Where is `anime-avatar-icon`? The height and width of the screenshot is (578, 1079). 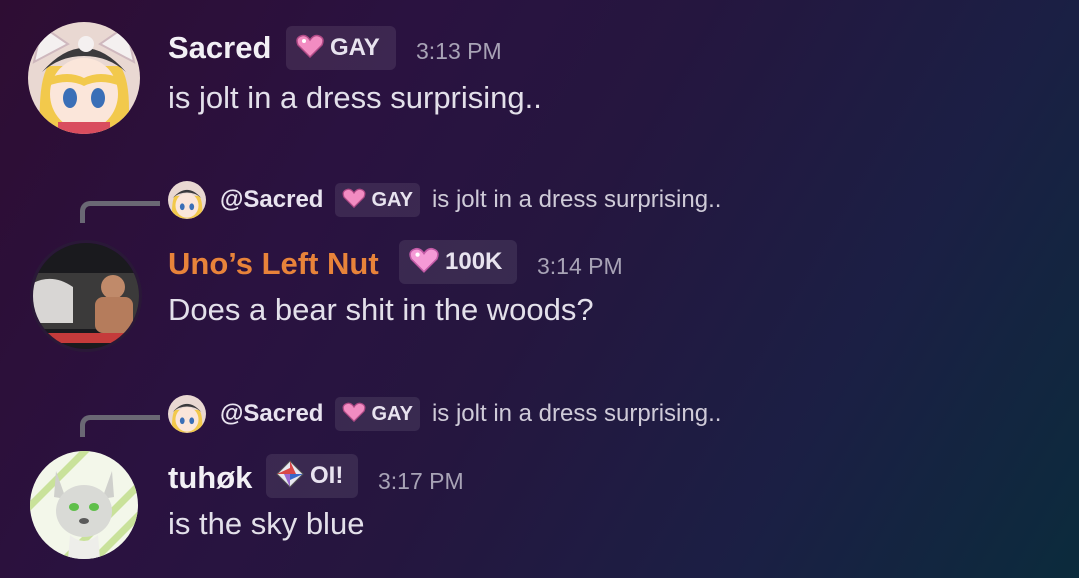
anime-avatar-icon is located at coordinates (84, 78).